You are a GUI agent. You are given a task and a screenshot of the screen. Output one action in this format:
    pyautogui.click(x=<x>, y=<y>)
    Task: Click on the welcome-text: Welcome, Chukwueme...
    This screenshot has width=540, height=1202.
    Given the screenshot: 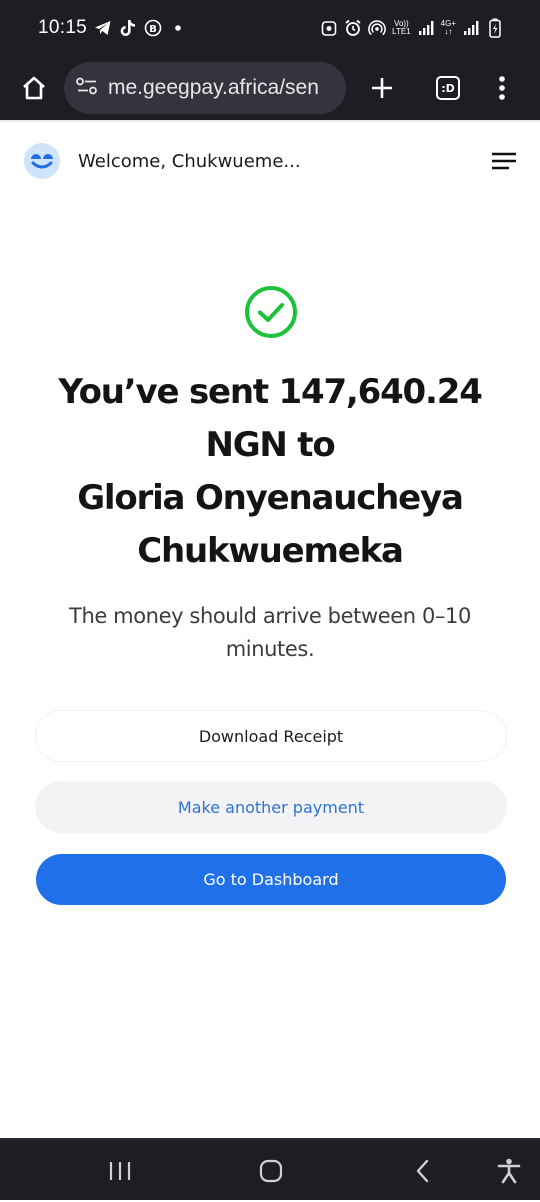 What is the action you would take?
    pyautogui.click(x=189, y=161)
    